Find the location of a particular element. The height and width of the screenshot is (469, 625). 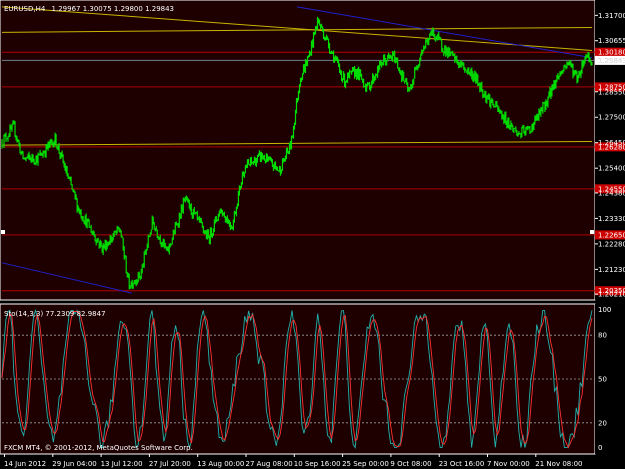

time-axis-label: 21 Nov 08:00 is located at coordinates (558, 464).